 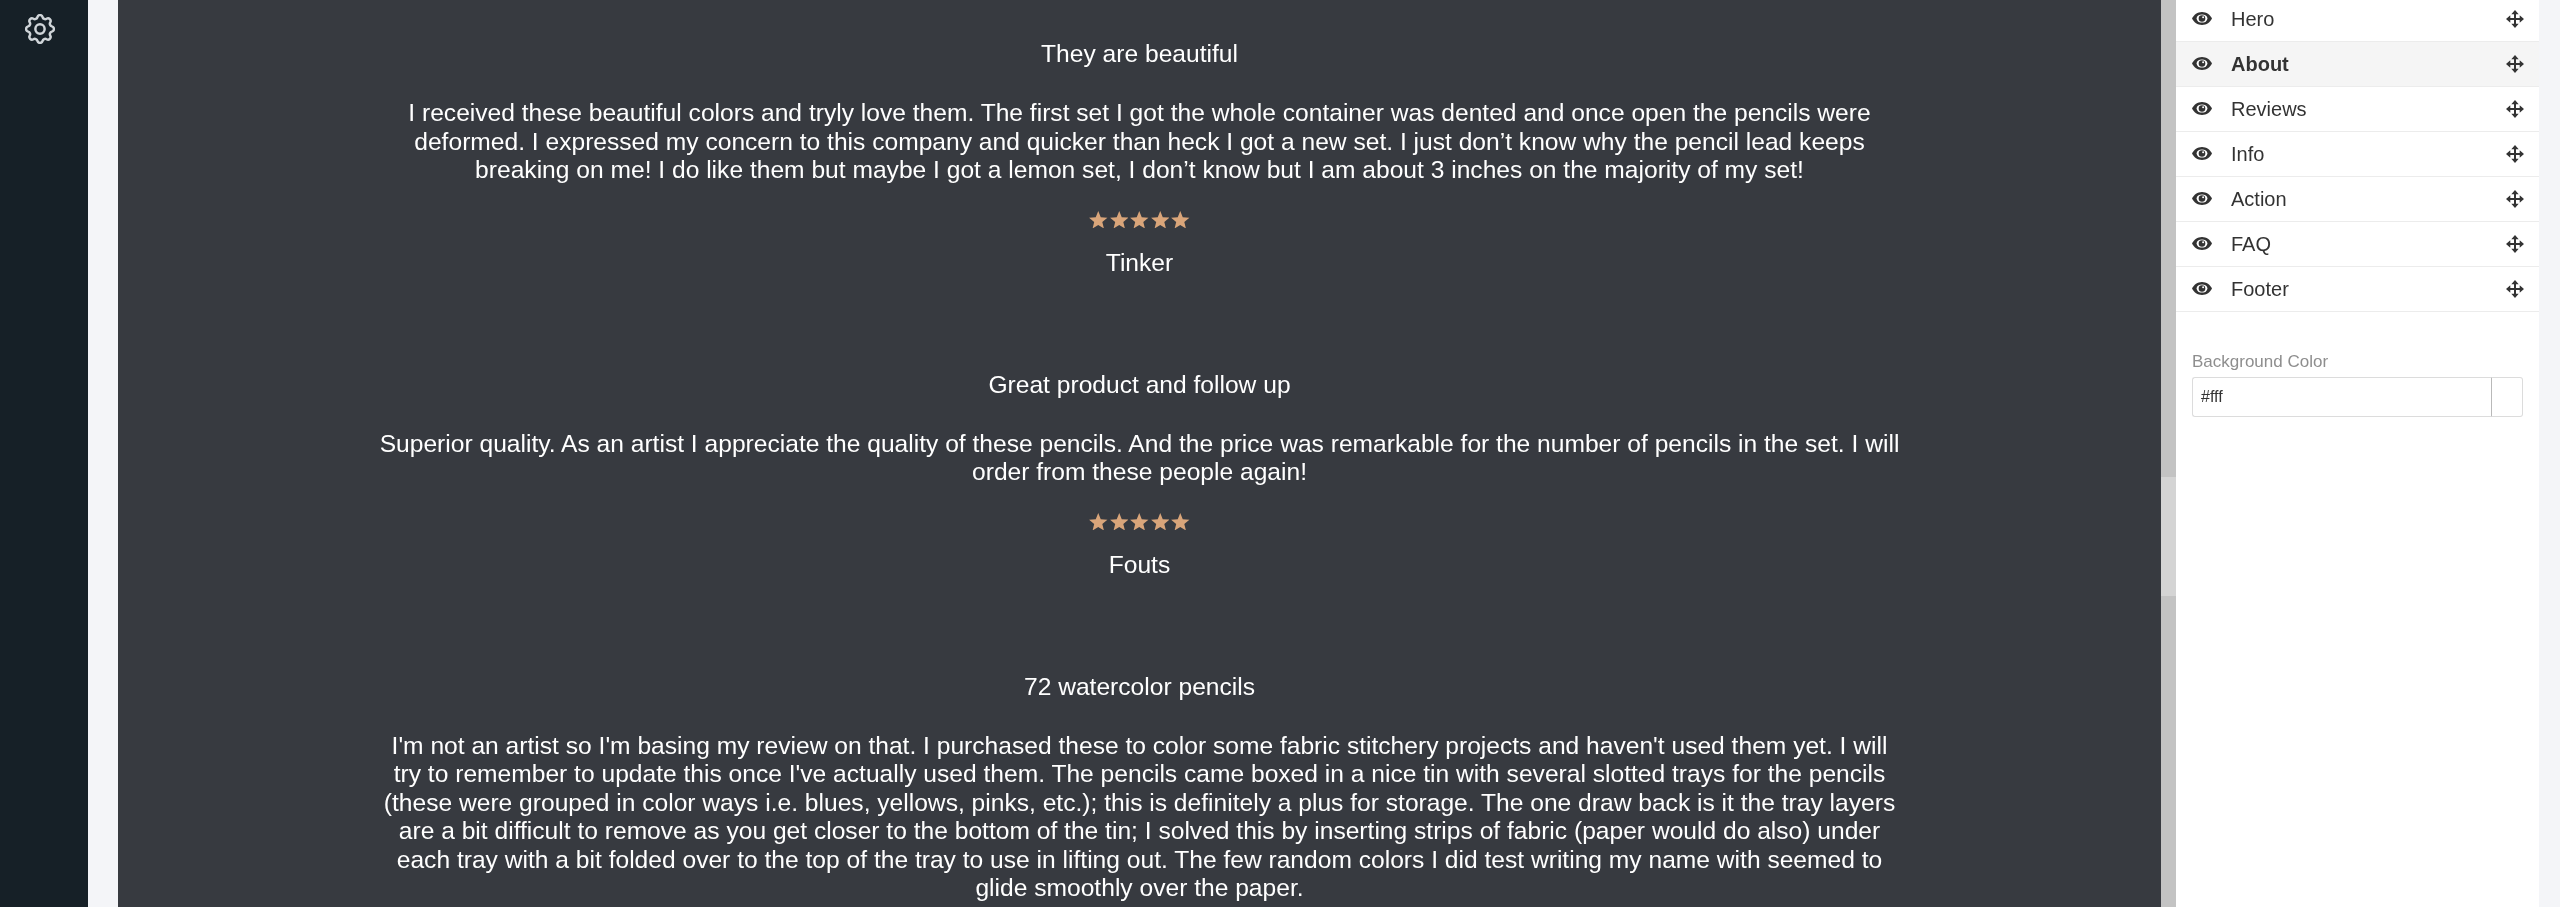 What do you see at coordinates (2168, 453) in the screenshot?
I see `scrollbar` at bounding box center [2168, 453].